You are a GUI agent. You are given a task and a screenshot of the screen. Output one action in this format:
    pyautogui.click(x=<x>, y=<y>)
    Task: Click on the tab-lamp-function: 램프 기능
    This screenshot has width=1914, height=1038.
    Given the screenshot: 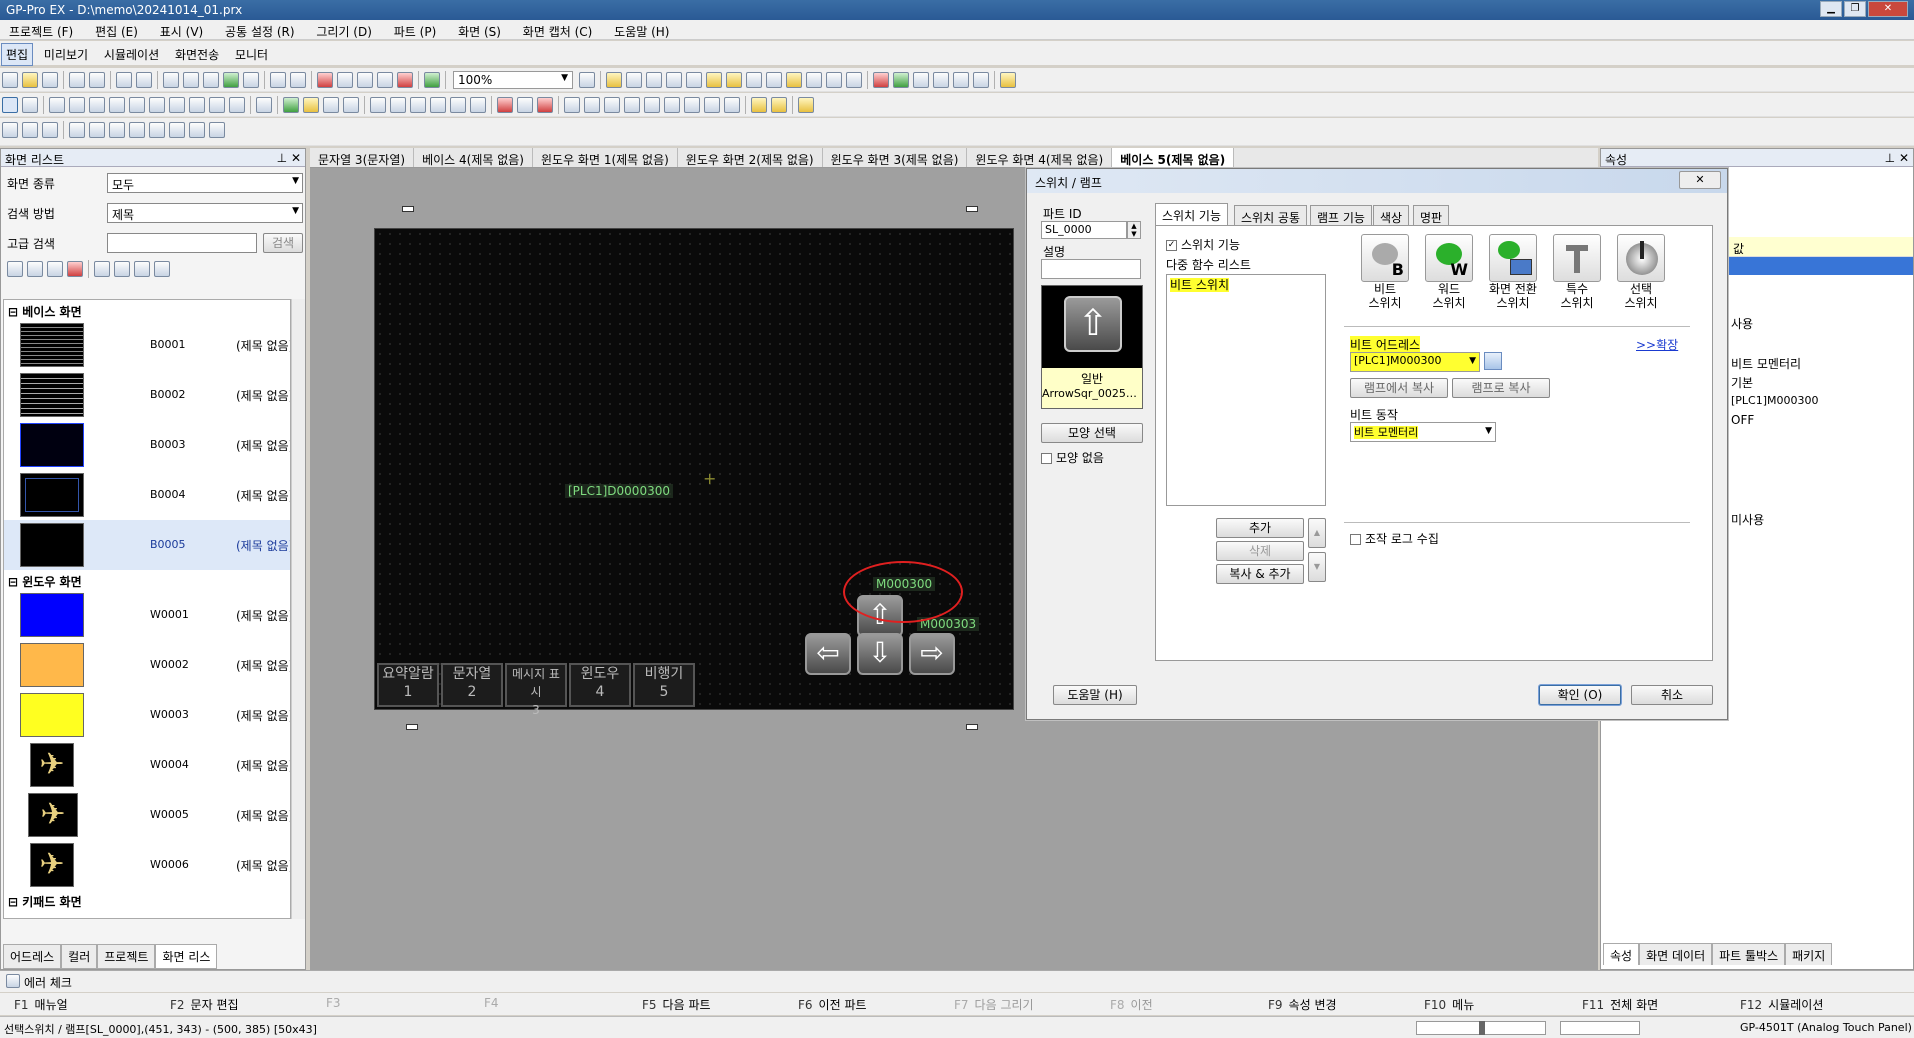 What is the action you would take?
    pyautogui.click(x=1341, y=215)
    